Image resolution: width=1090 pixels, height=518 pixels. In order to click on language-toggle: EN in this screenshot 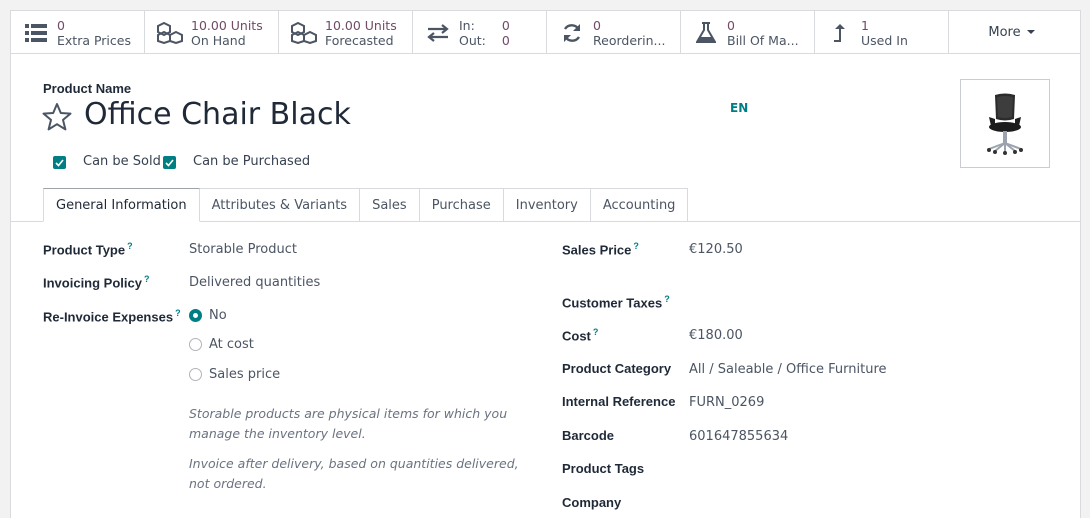, I will do `click(739, 108)`.